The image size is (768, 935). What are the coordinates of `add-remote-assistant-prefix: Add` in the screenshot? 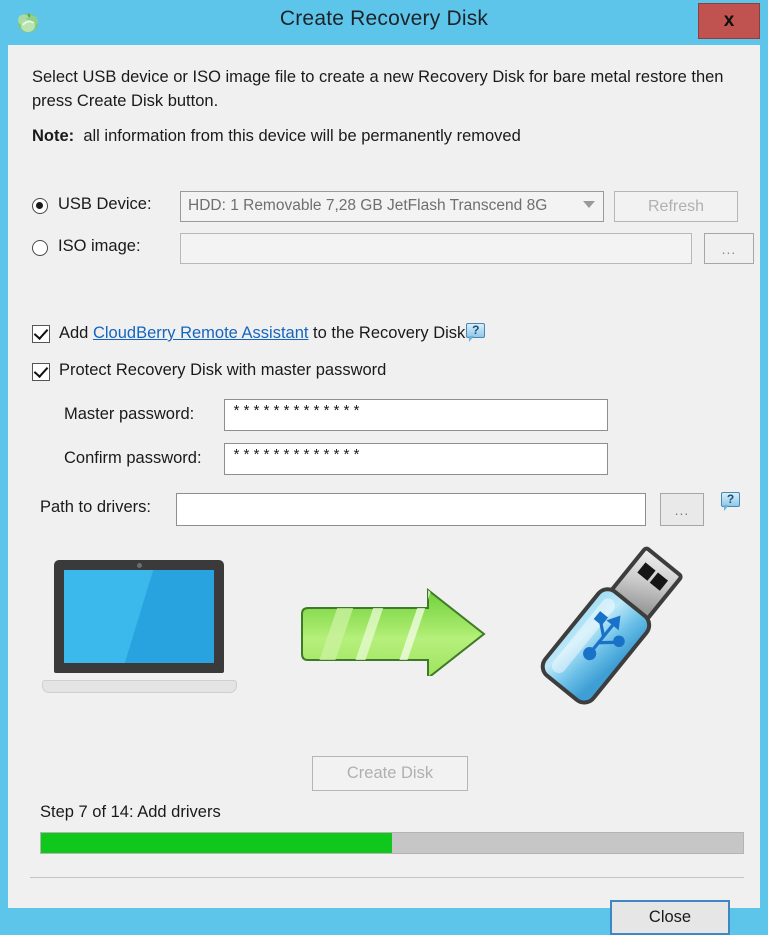 It's located at (76, 333).